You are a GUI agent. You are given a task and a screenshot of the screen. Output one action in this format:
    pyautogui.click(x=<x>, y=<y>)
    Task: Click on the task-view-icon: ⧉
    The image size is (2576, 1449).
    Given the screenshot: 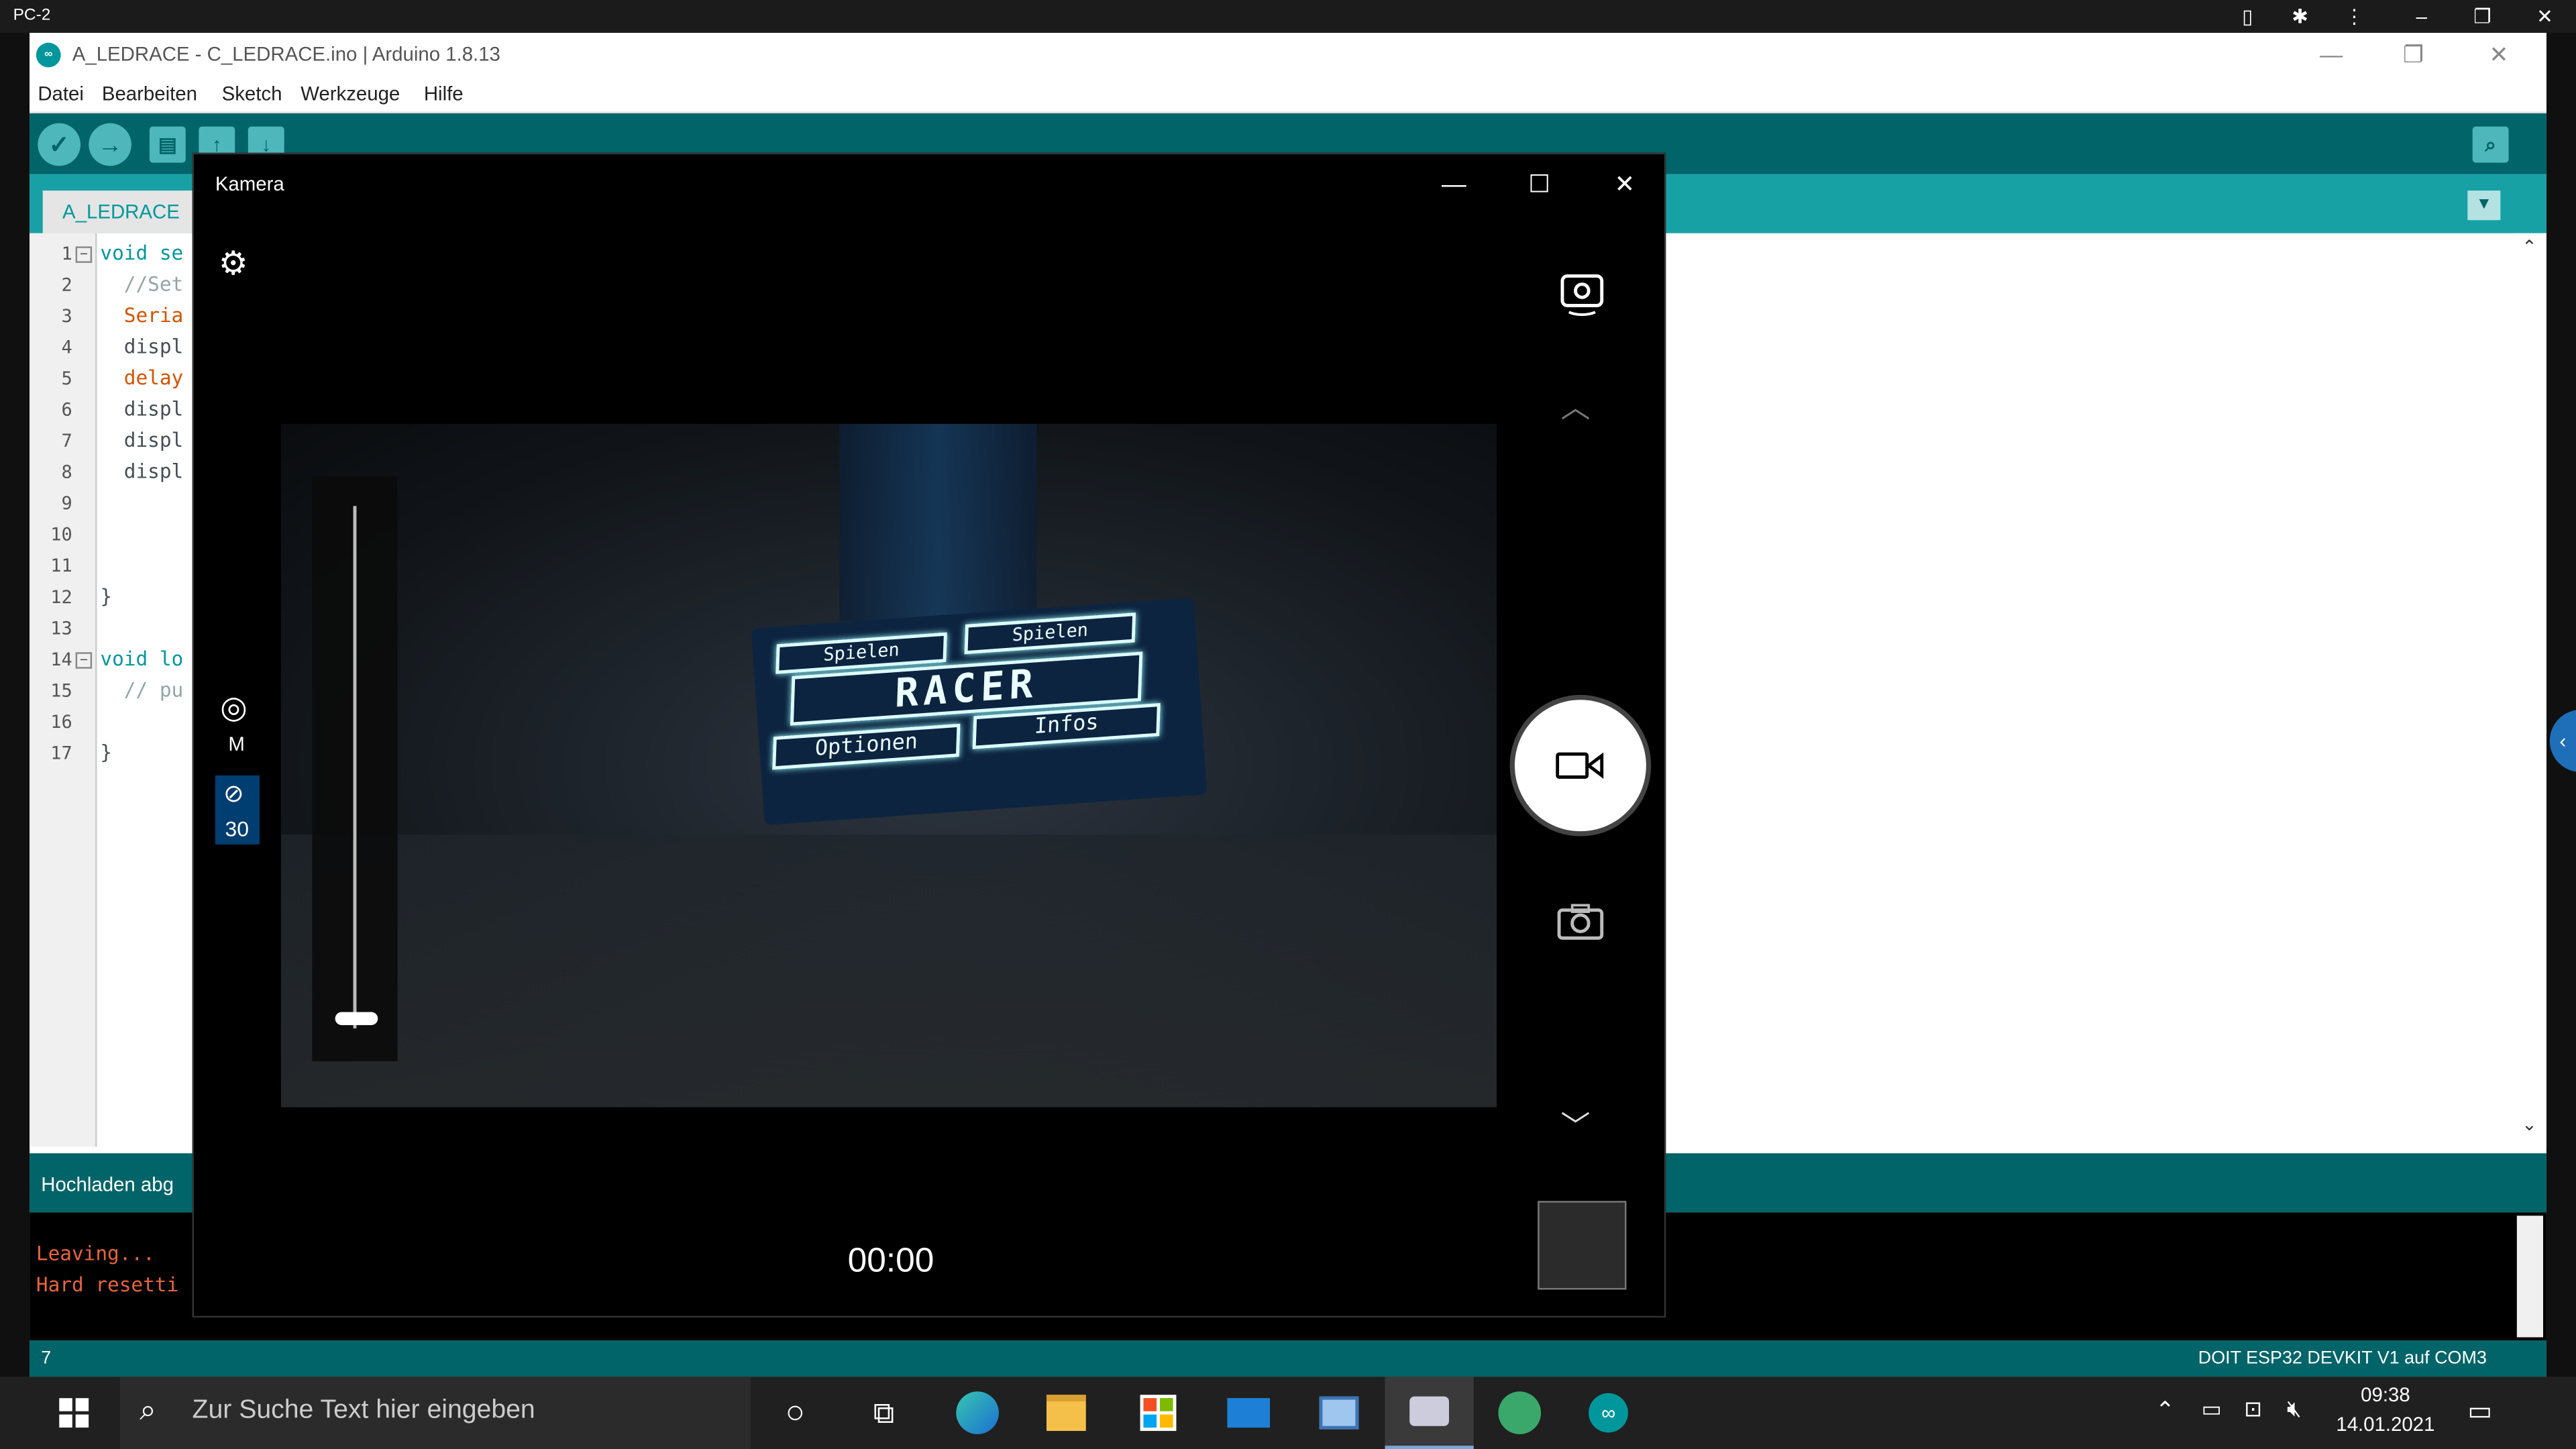 What is the action you would take?
    pyautogui.click(x=883, y=1413)
    